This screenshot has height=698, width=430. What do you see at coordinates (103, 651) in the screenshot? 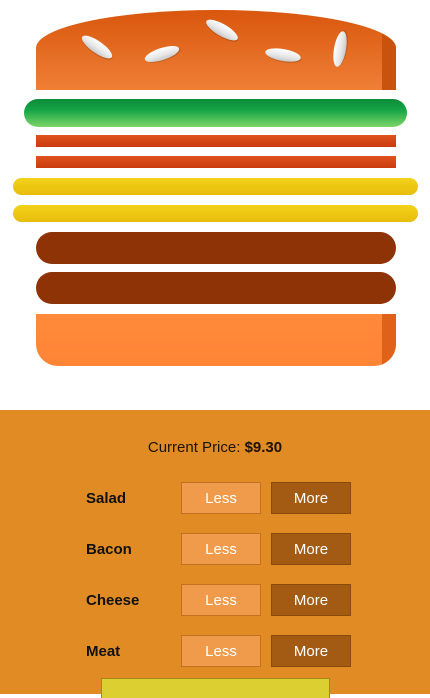
I see `ingredient-label: Meat` at bounding box center [103, 651].